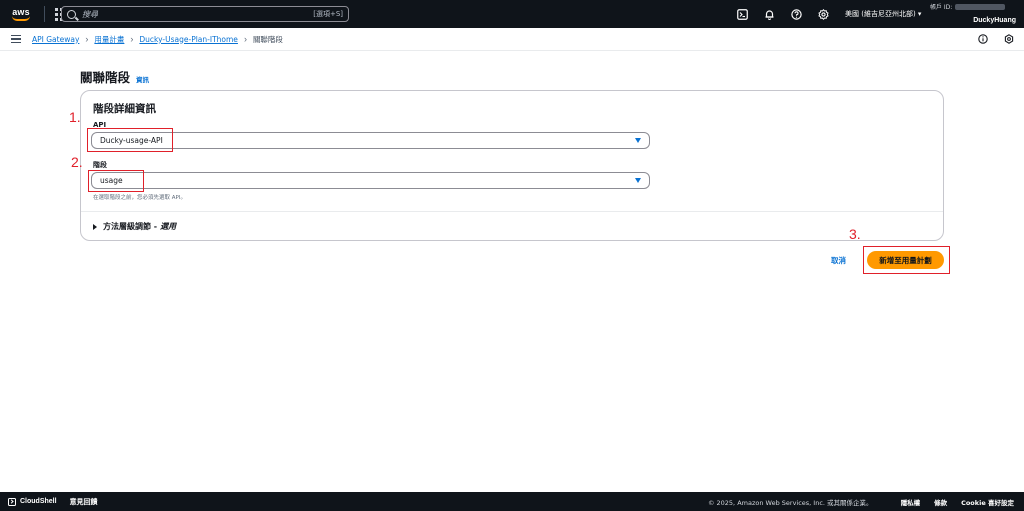  Describe the element at coordinates (911, 502) in the screenshot. I see `privacy-link: 隱私權` at that location.